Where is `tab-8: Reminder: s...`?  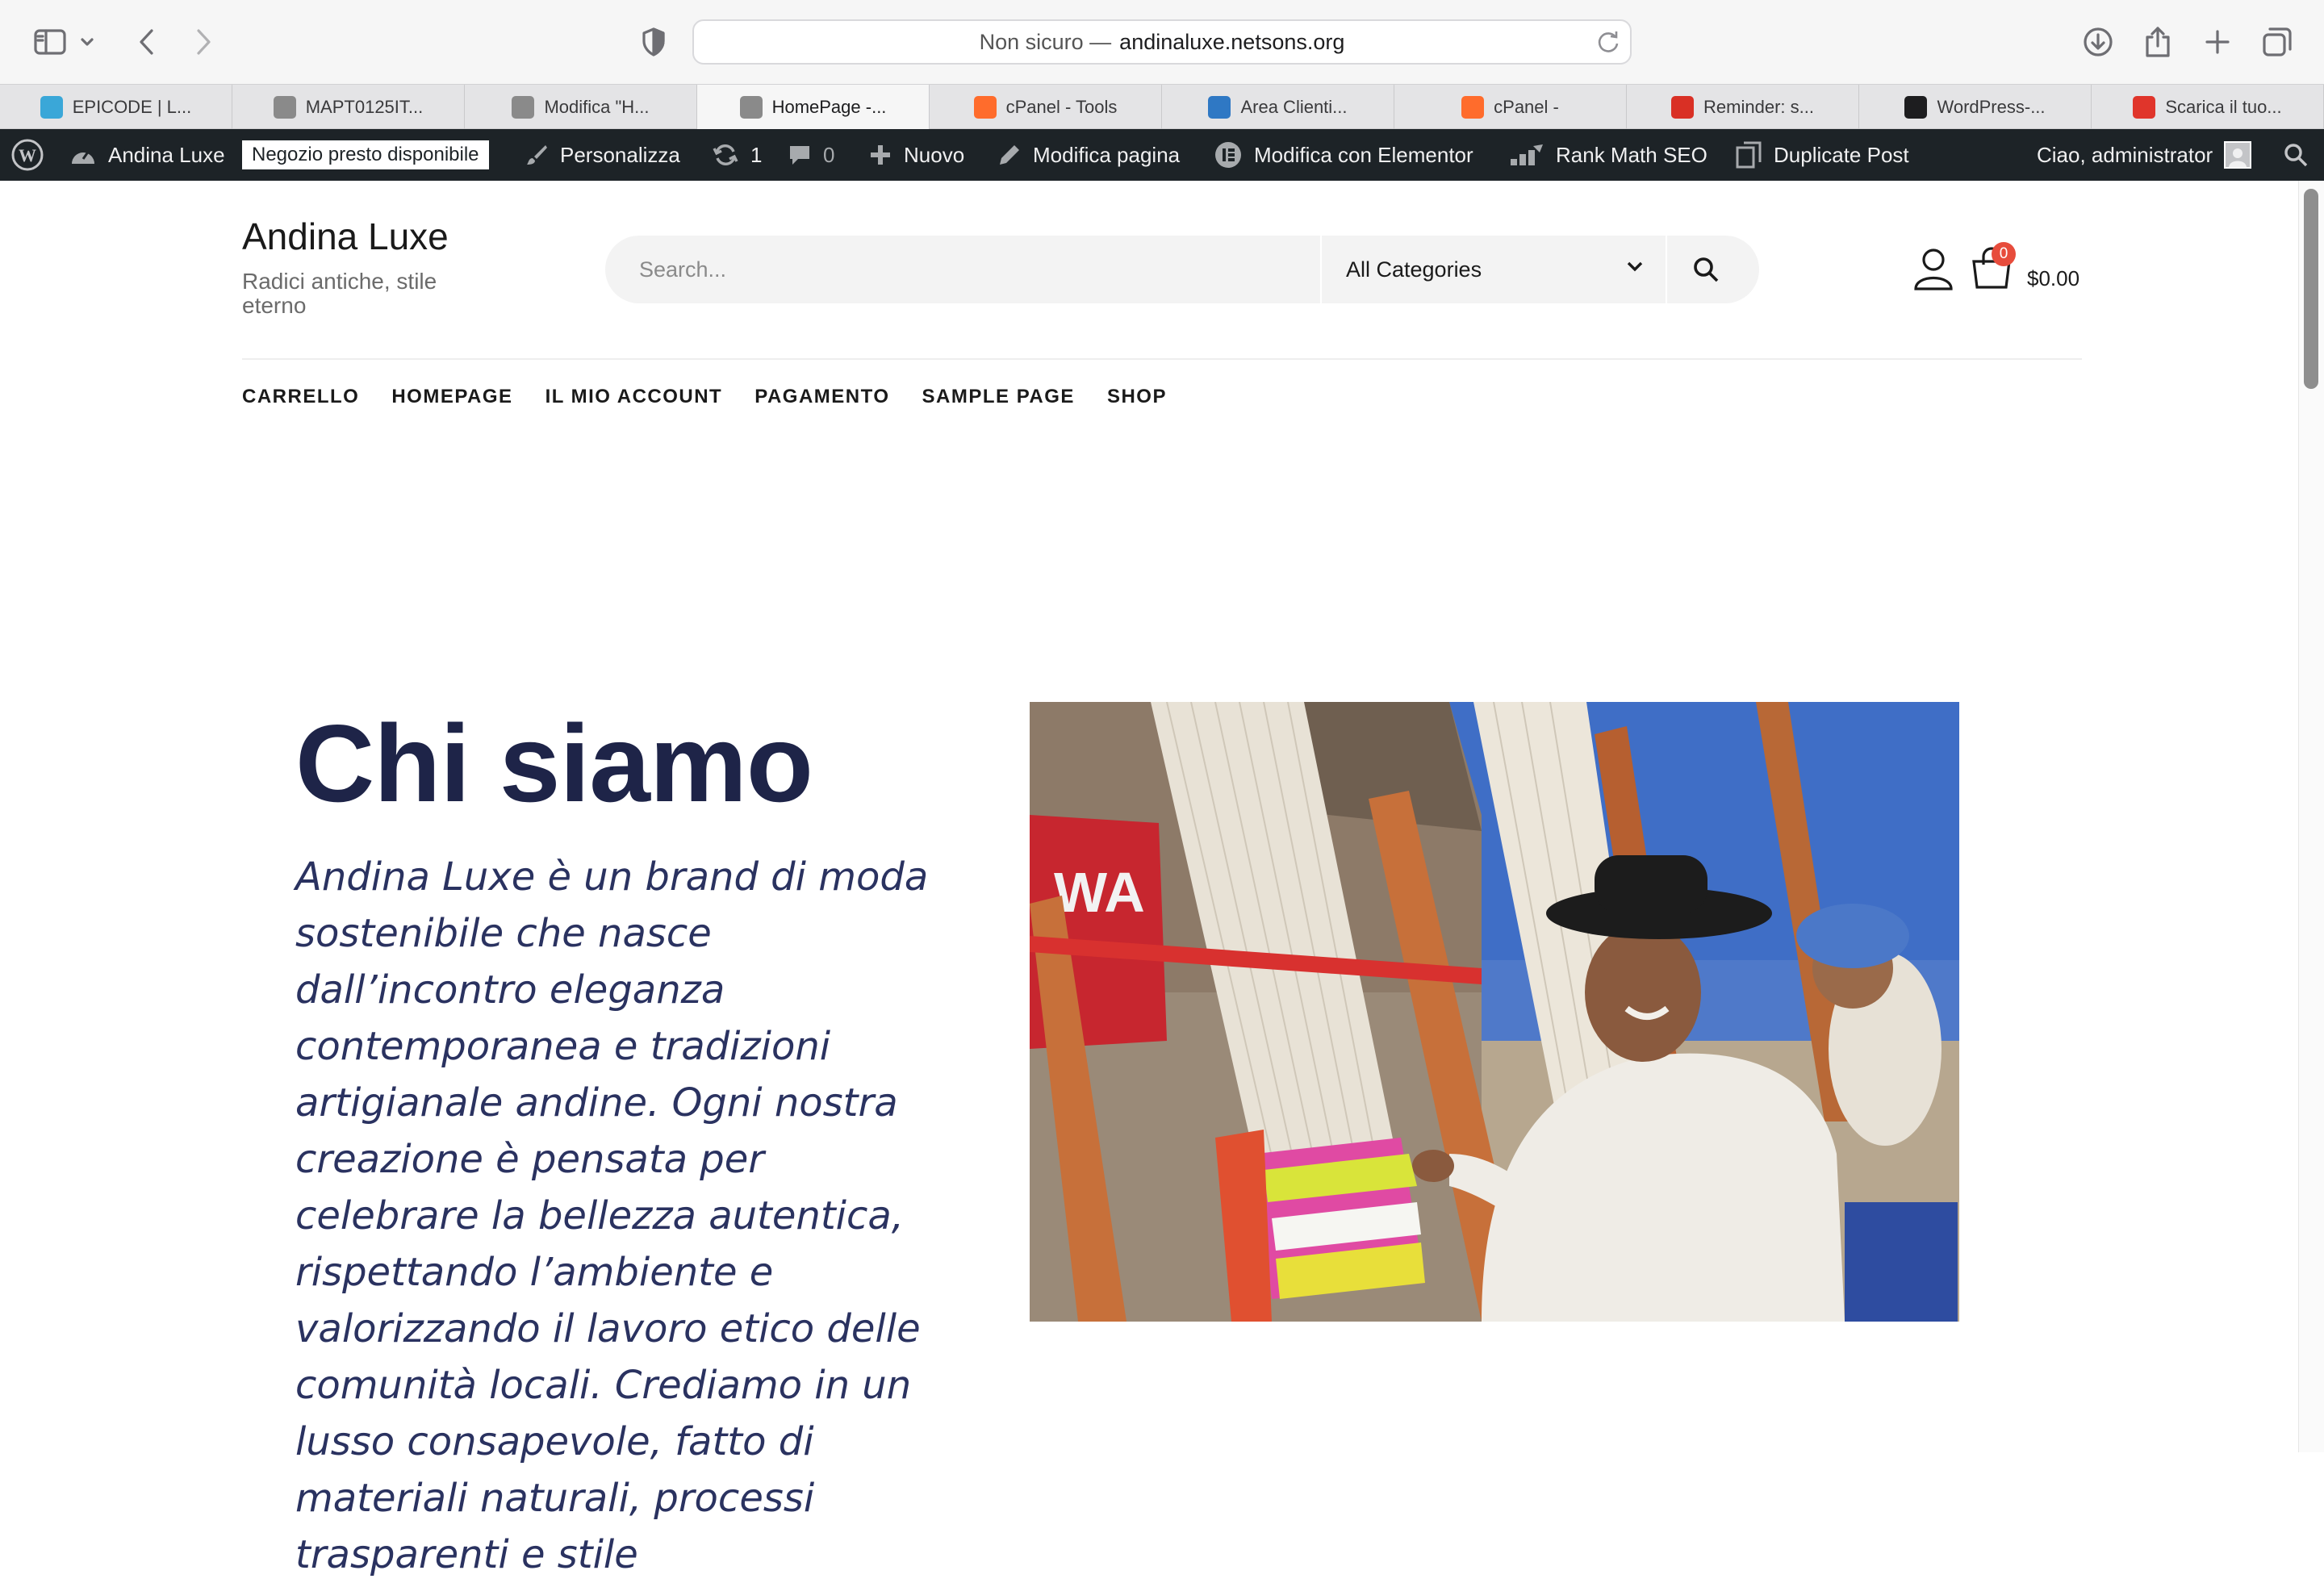 tab-8: Reminder: s... is located at coordinates (1743, 107).